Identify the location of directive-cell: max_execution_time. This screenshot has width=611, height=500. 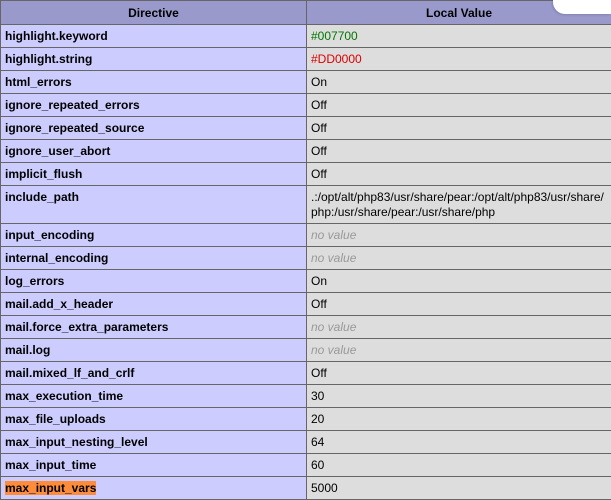
(153, 396).